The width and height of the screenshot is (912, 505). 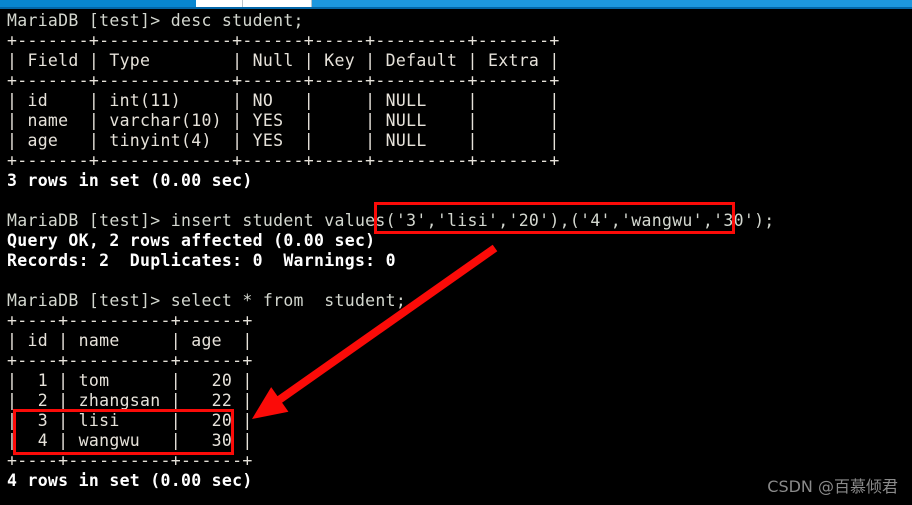 What do you see at coordinates (130, 320) in the screenshot?
I see `terminal-line-15: +----+----------+------+` at bounding box center [130, 320].